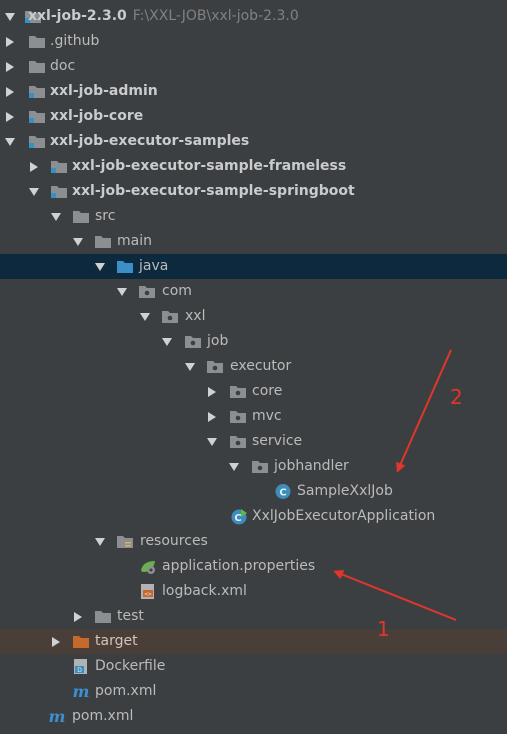 The height and width of the screenshot is (734, 507). Describe the element at coordinates (239, 566) in the screenshot. I see `tree-item-label: application.properties` at that location.